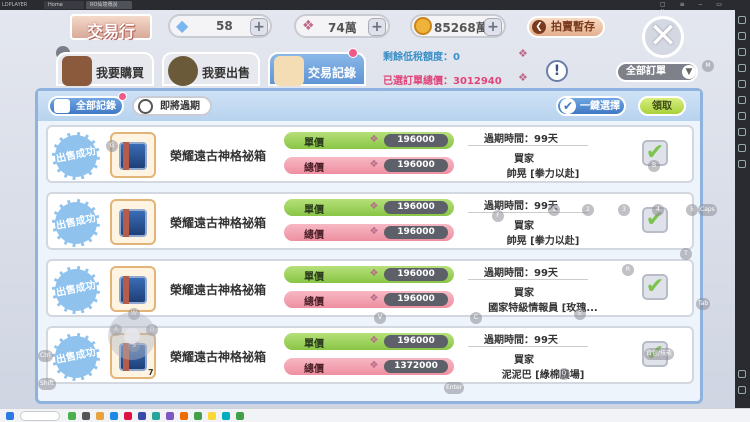 This screenshot has height=422, width=750. Describe the element at coordinates (10, 416) in the screenshot. I see `windows-start-icon` at that location.